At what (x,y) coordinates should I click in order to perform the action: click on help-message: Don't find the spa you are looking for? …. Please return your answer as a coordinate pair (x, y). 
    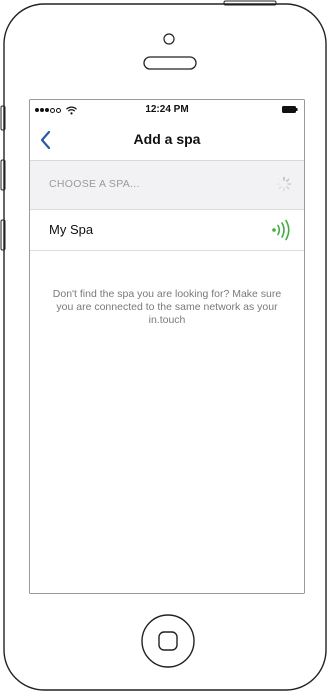
    Looking at the image, I should click on (167, 307).